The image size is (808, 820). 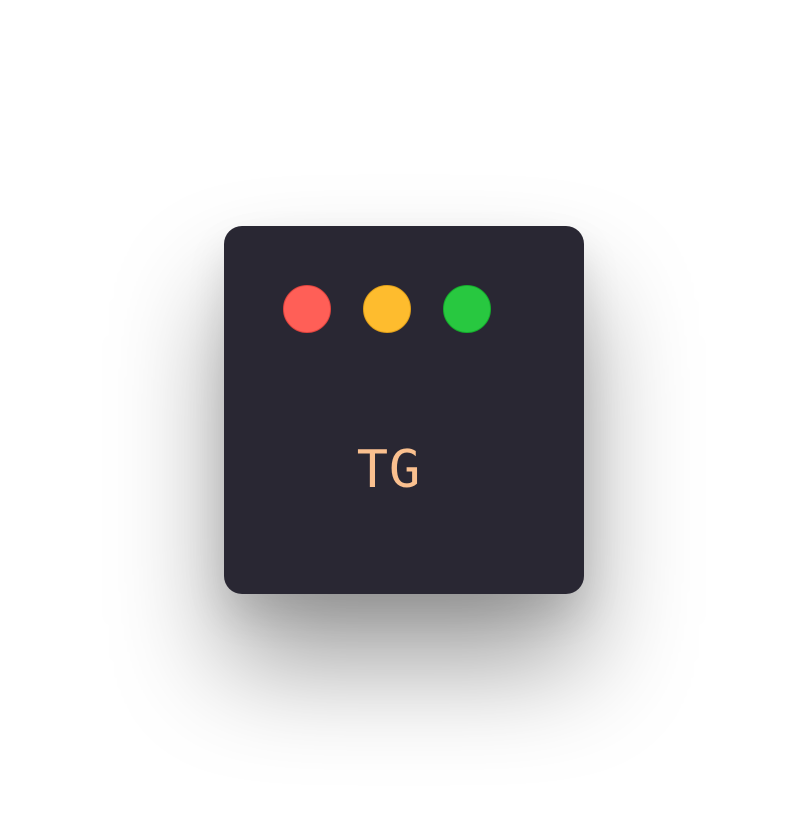 What do you see at coordinates (467, 309) in the screenshot?
I see `maximize-button` at bounding box center [467, 309].